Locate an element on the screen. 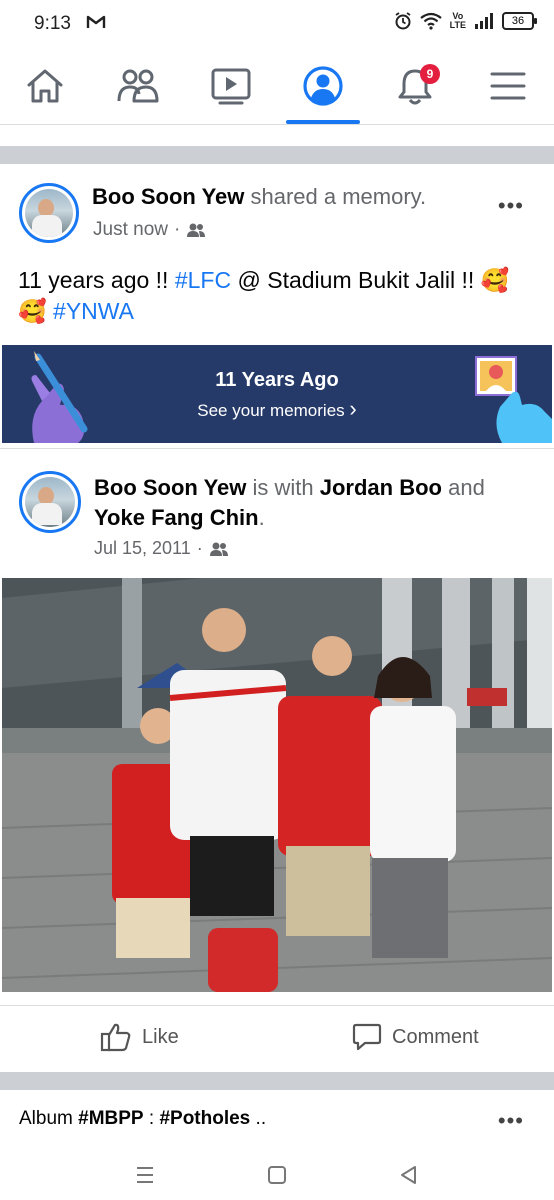 The image size is (554, 1200). back-triangle-icon is located at coordinates (408, 1175).